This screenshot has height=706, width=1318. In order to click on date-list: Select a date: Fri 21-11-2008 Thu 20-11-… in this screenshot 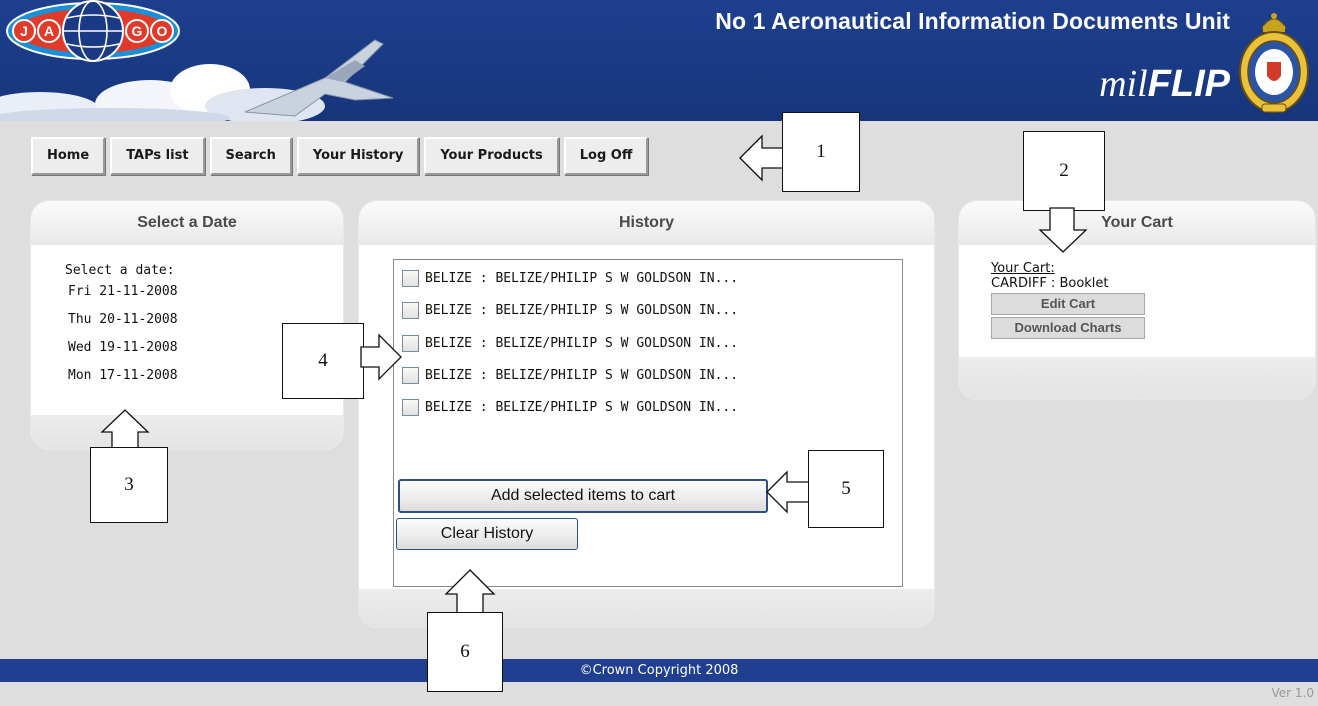, I will do `click(121, 329)`.